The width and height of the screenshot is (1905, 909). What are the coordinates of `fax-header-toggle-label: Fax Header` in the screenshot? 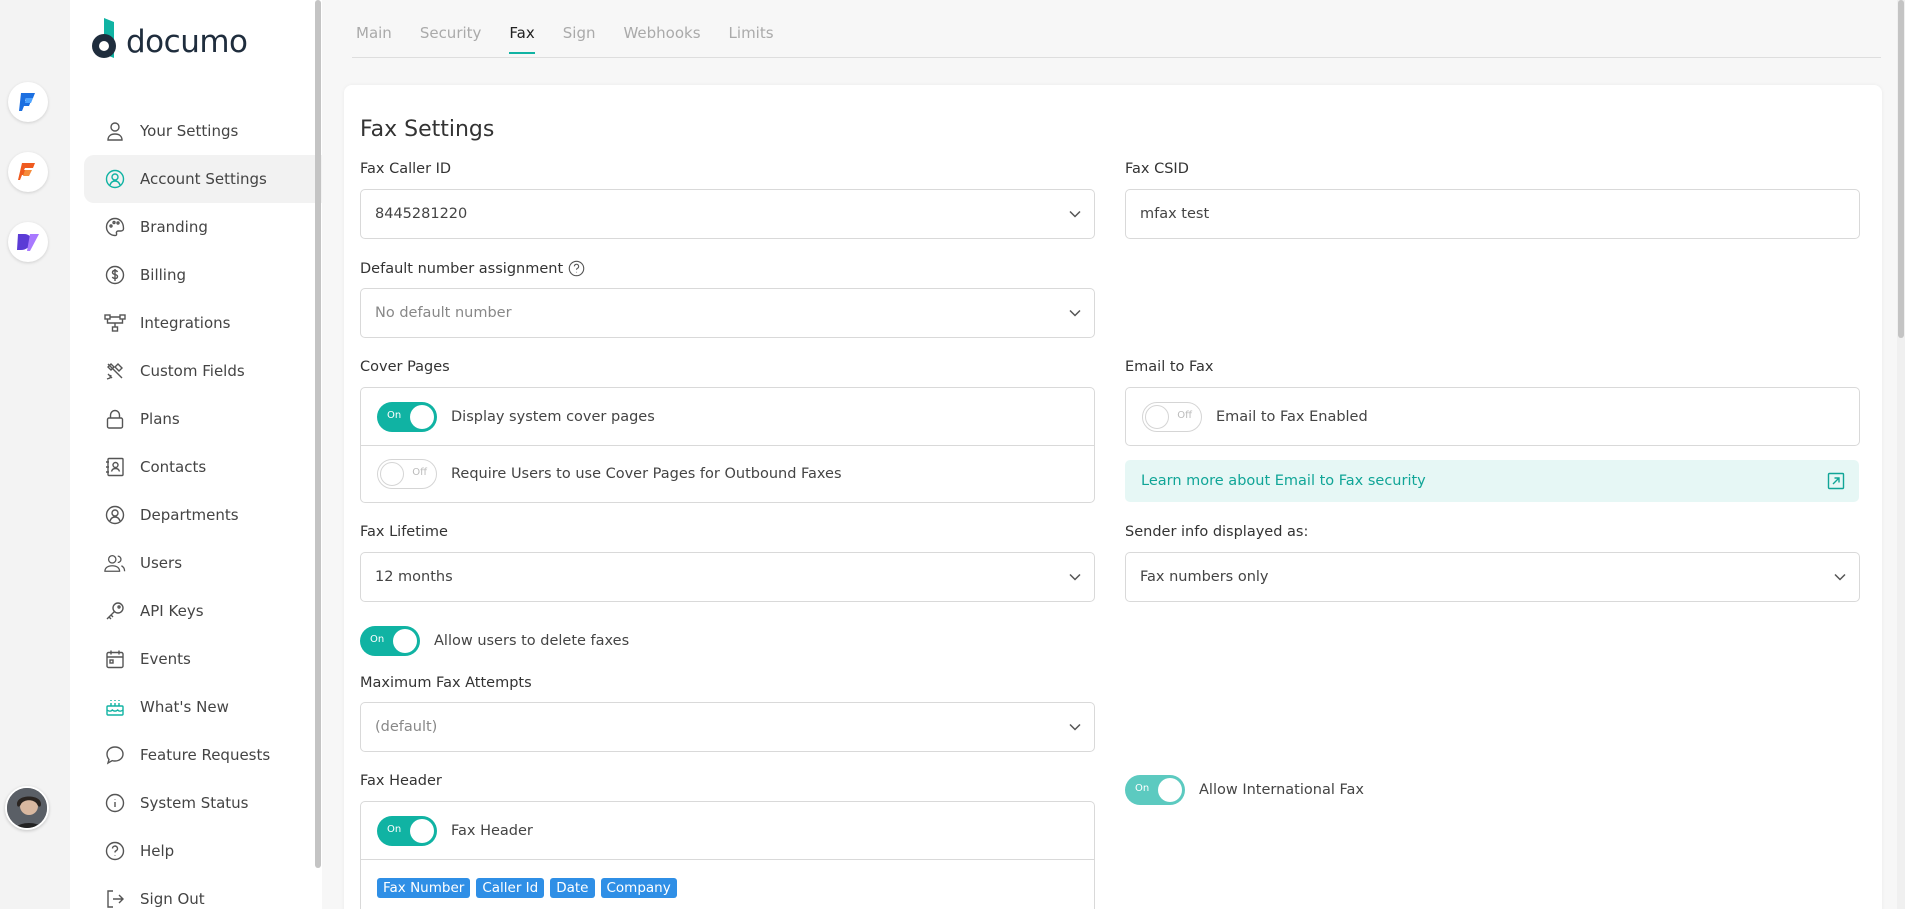 It's located at (492, 830).